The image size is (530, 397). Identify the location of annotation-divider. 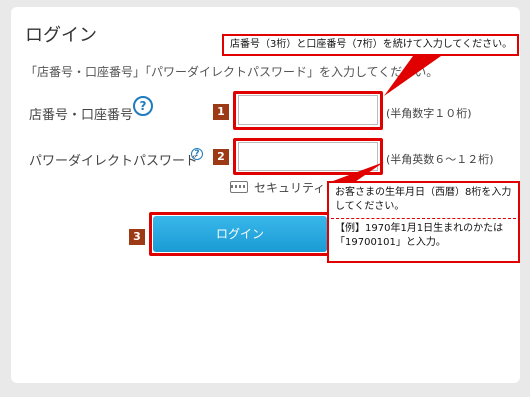
(423, 218).